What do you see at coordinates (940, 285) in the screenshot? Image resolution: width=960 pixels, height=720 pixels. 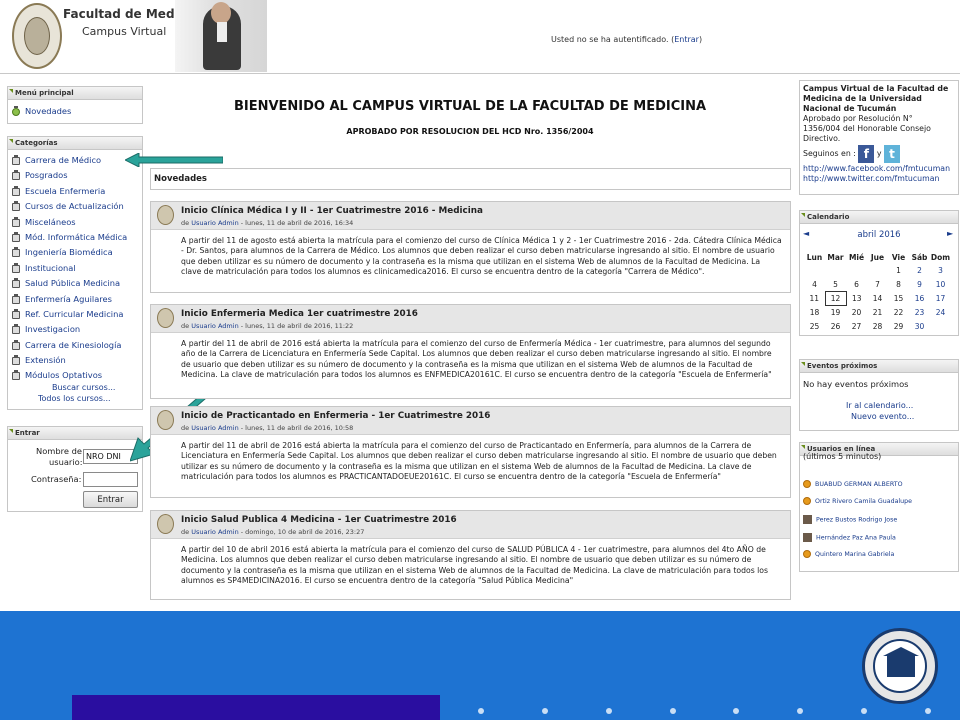 I see `calendar-day: 10` at bounding box center [940, 285].